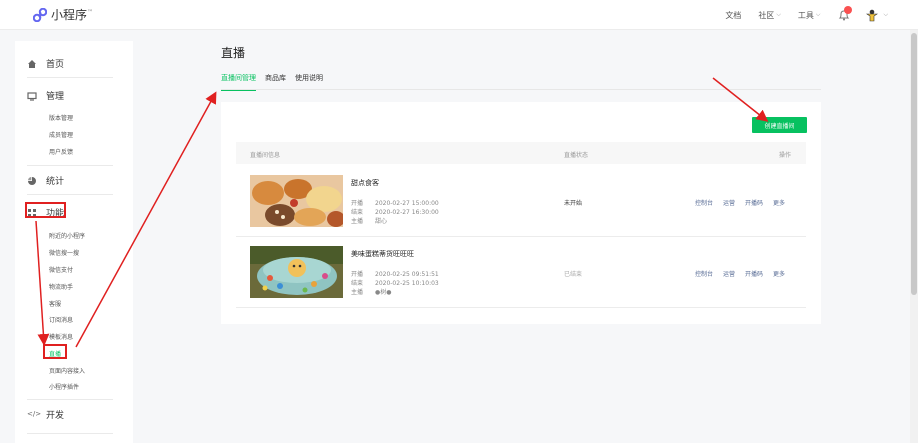 Image resolution: width=918 pixels, height=443 pixels. I want to click on sidebar-item-logistics: 物流助手, so click(61, 286).